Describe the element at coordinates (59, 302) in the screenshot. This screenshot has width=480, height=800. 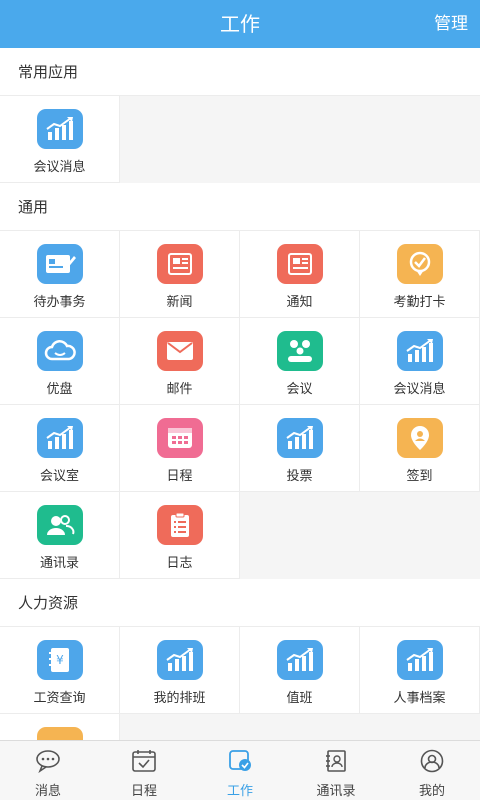
I see `app-tile-label: 待办事务` at that location.